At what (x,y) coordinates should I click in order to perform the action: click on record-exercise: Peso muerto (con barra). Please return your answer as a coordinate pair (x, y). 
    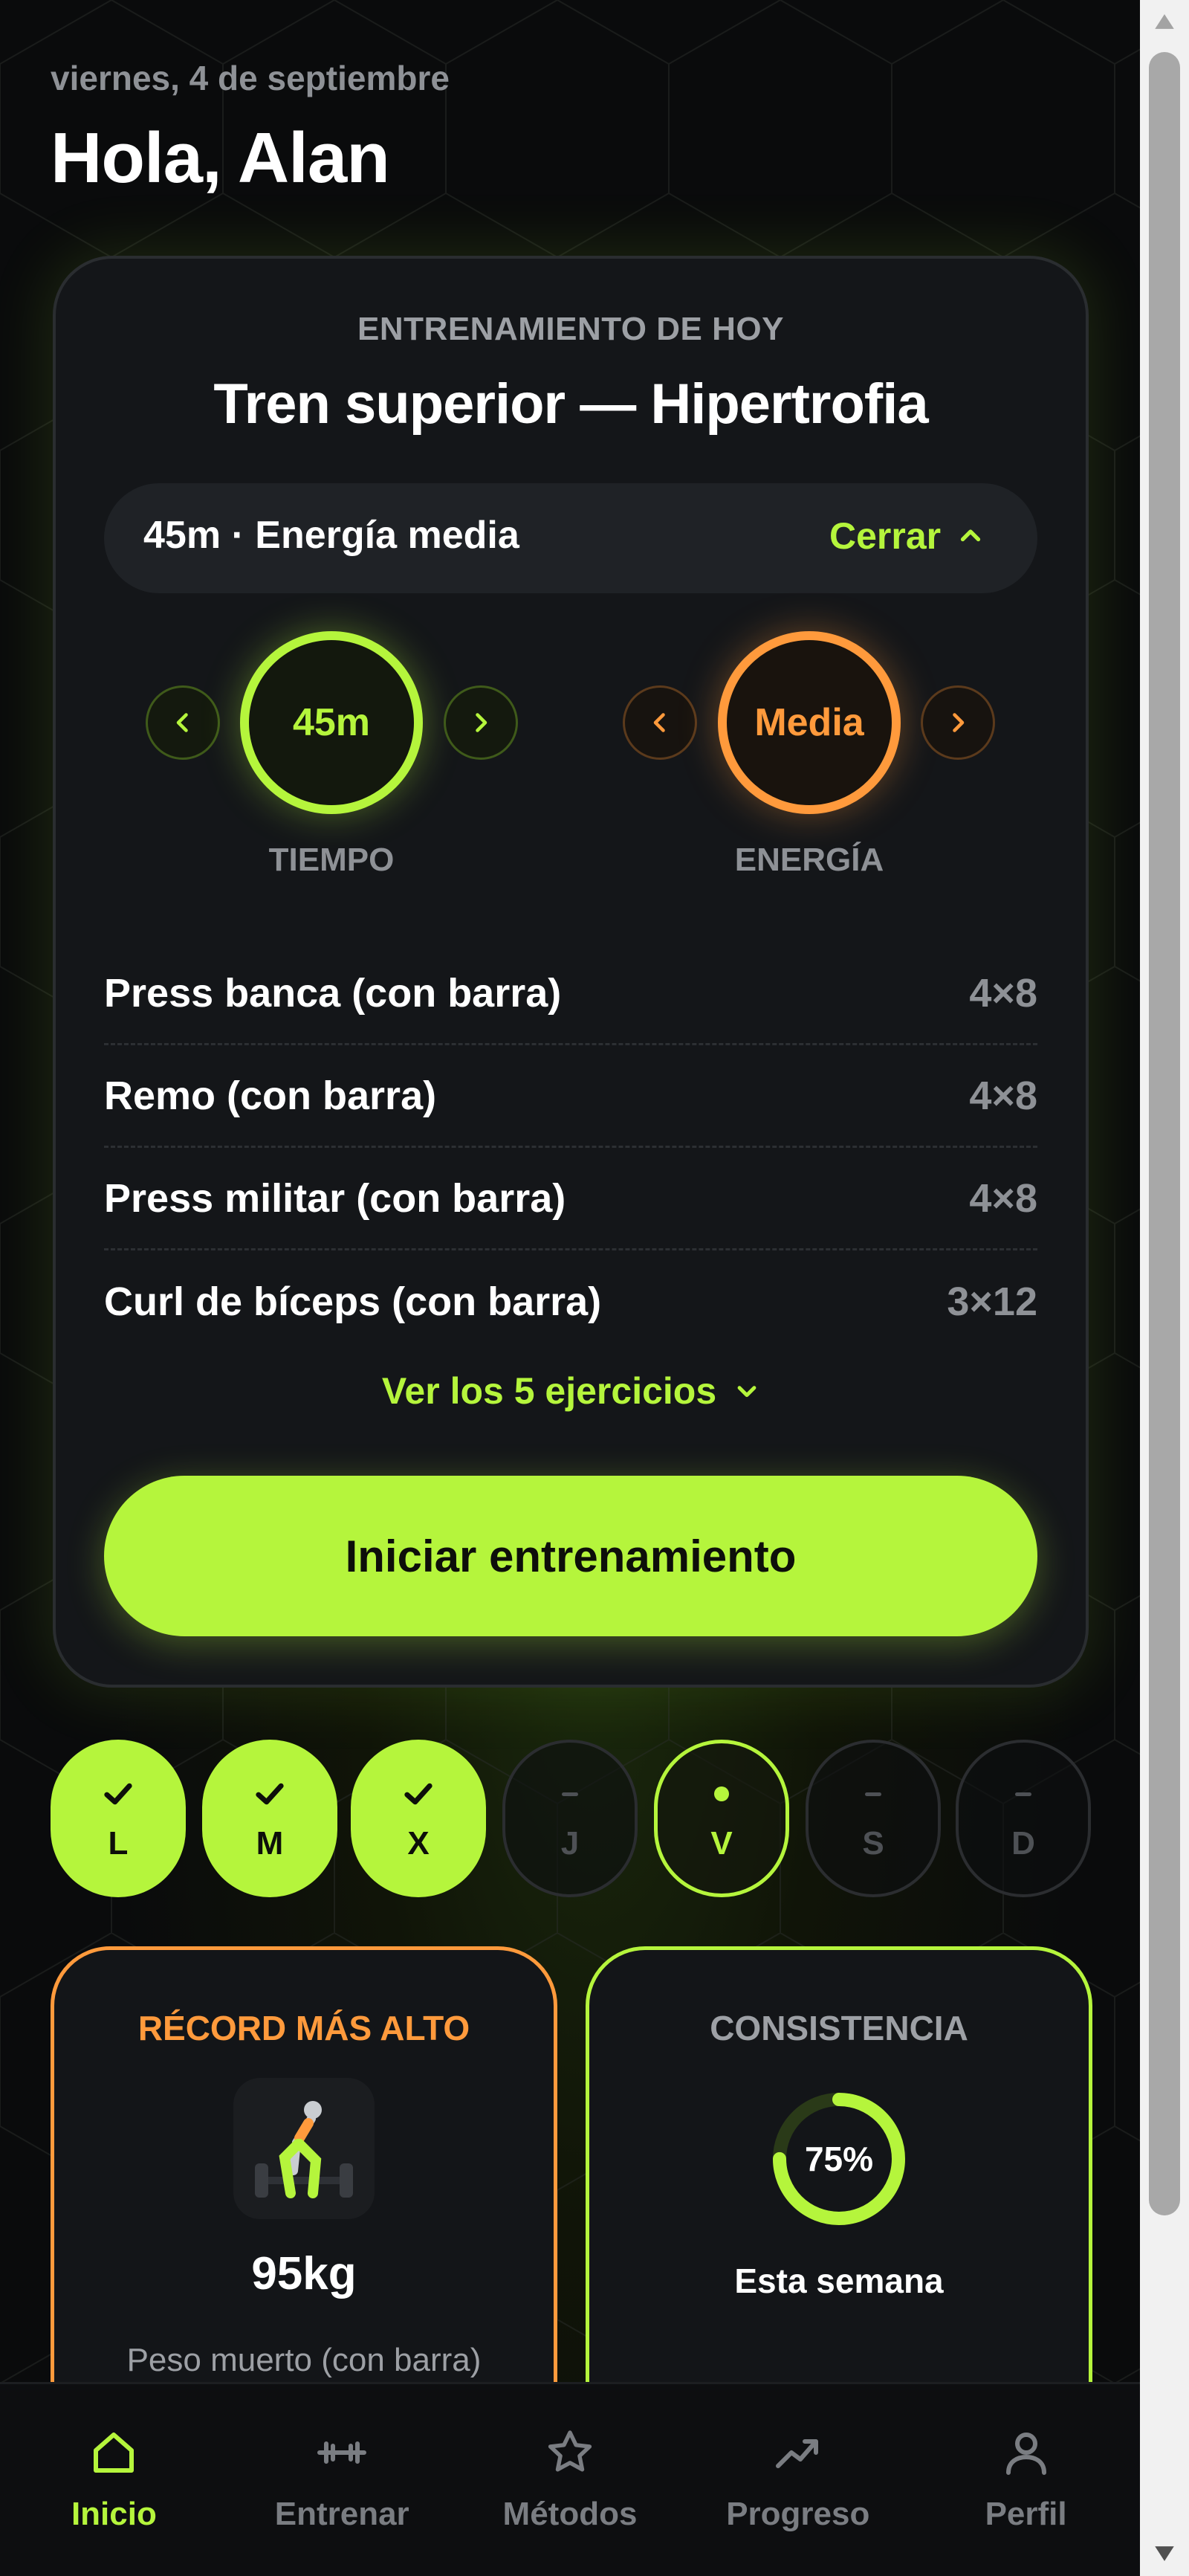
    Looking at the image, I should click on (304, 2360).